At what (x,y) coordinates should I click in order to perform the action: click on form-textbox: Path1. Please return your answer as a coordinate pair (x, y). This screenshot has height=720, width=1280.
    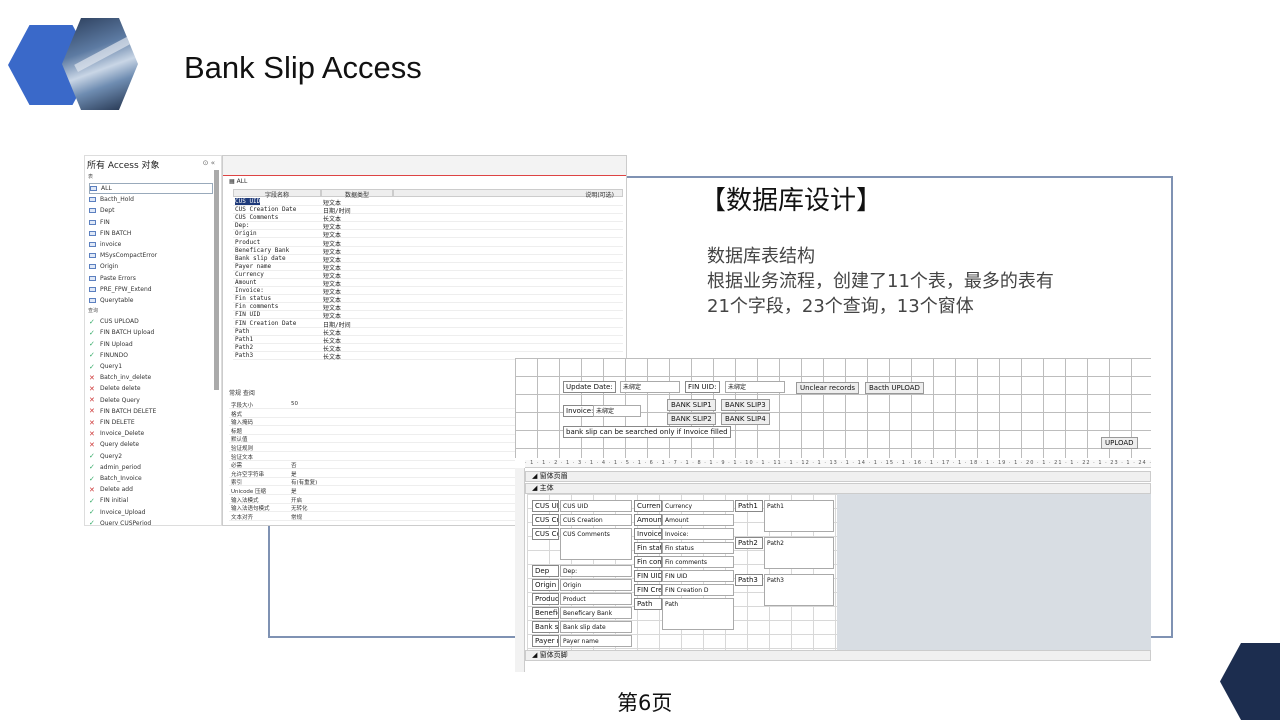
    Looking at the image, I should click on (799, 516).